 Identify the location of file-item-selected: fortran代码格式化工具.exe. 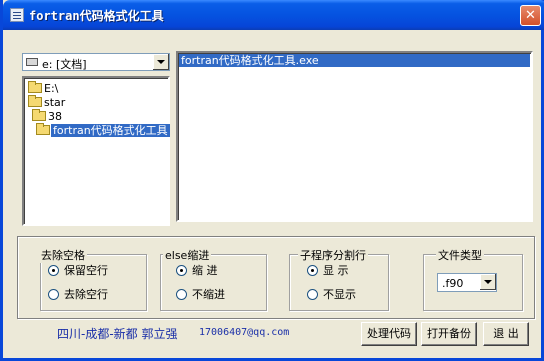
(354, 60).